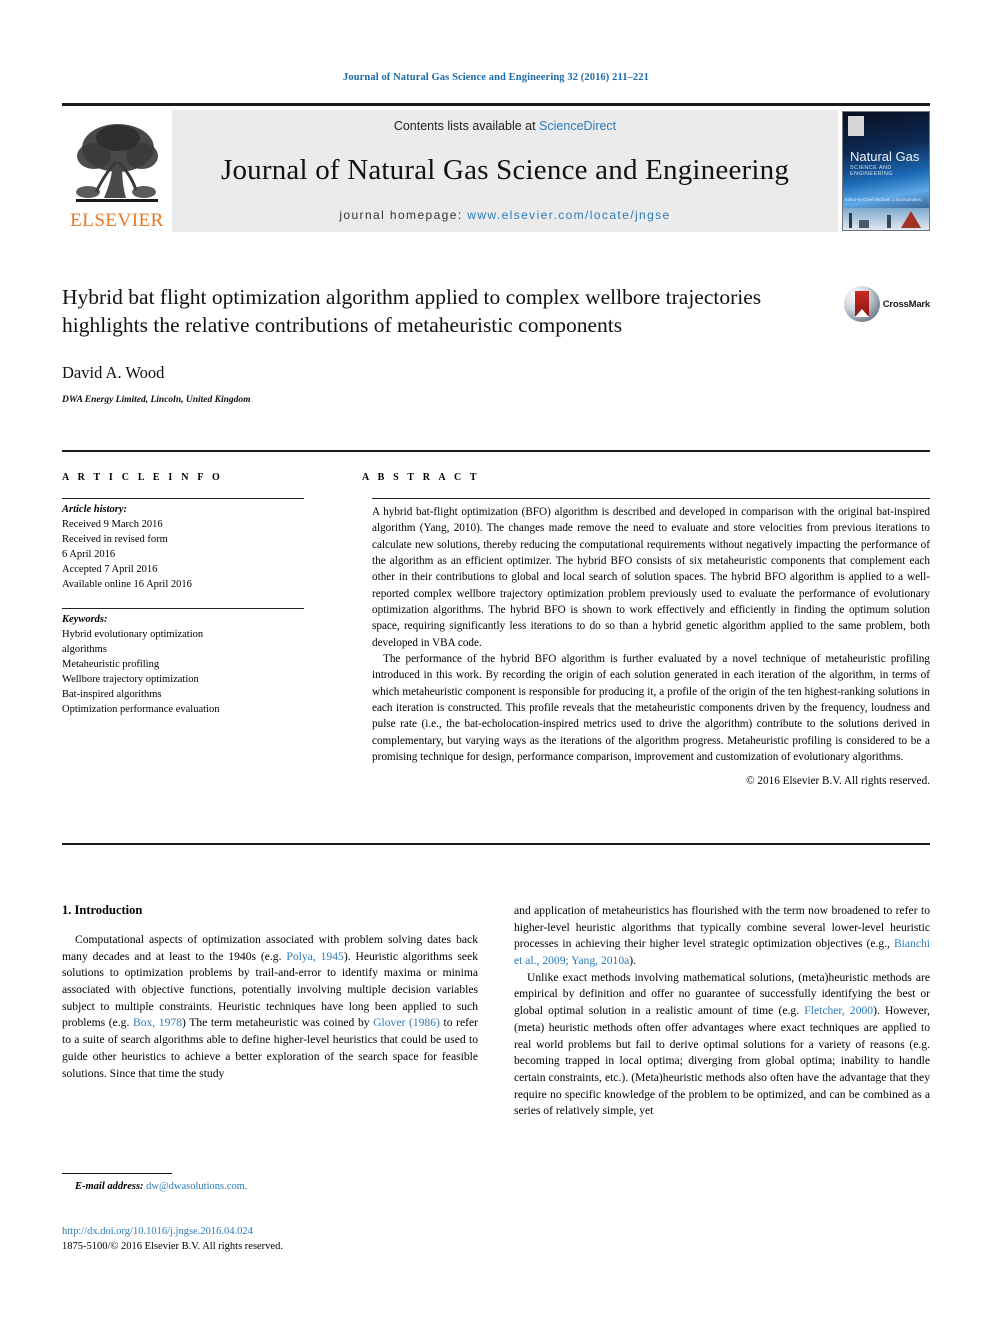  What do you see at coordinates (496, 844) in the screenshot?
I see `abstract-bottom-rule` at bounding box center [496, 844].